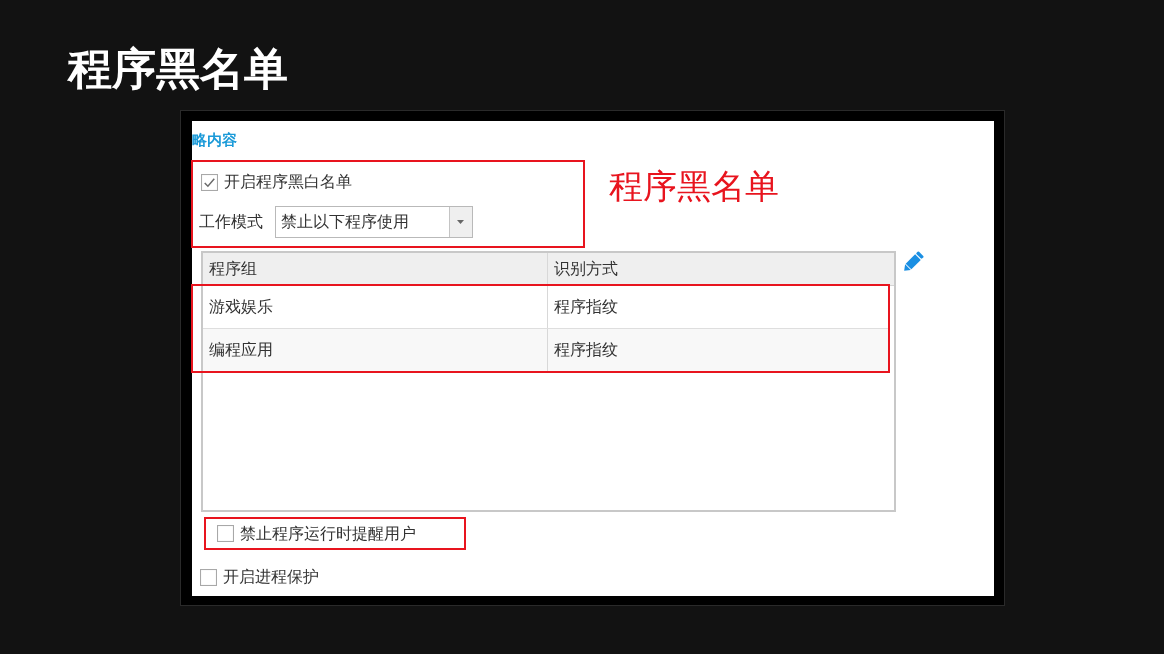 This screenshot has height=654, width=1164. What do you see at coordinates (374, 222) in the screenshot?
I see `mode-dropdown: 禁止以下程序使用` at bounding box center [374, 222].